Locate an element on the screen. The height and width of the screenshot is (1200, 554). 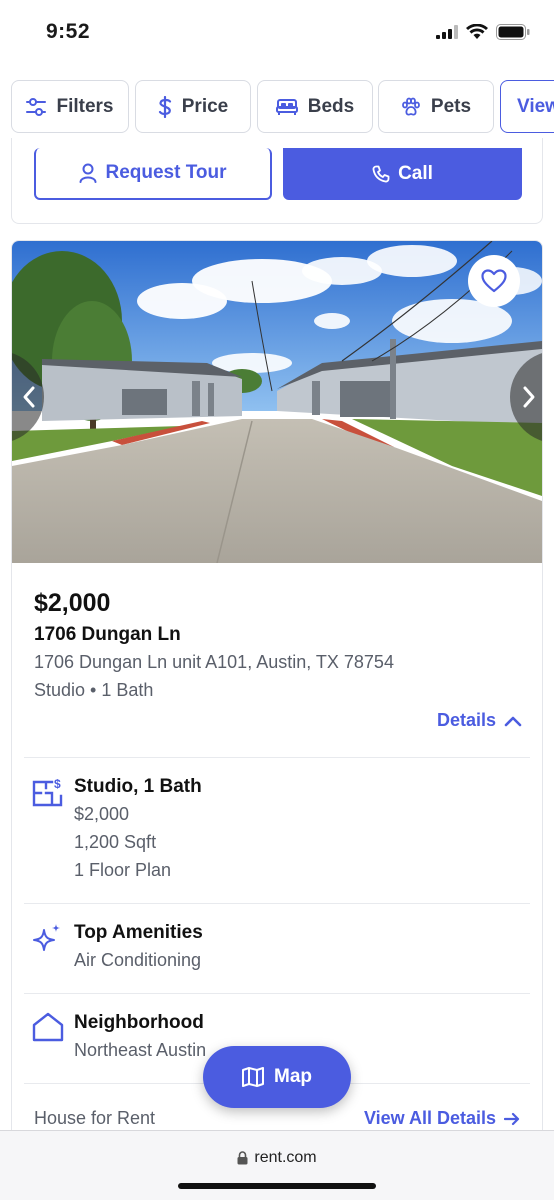
amenities-section: Top Amenities Air Conditioning is located at coordinates (277, 952).